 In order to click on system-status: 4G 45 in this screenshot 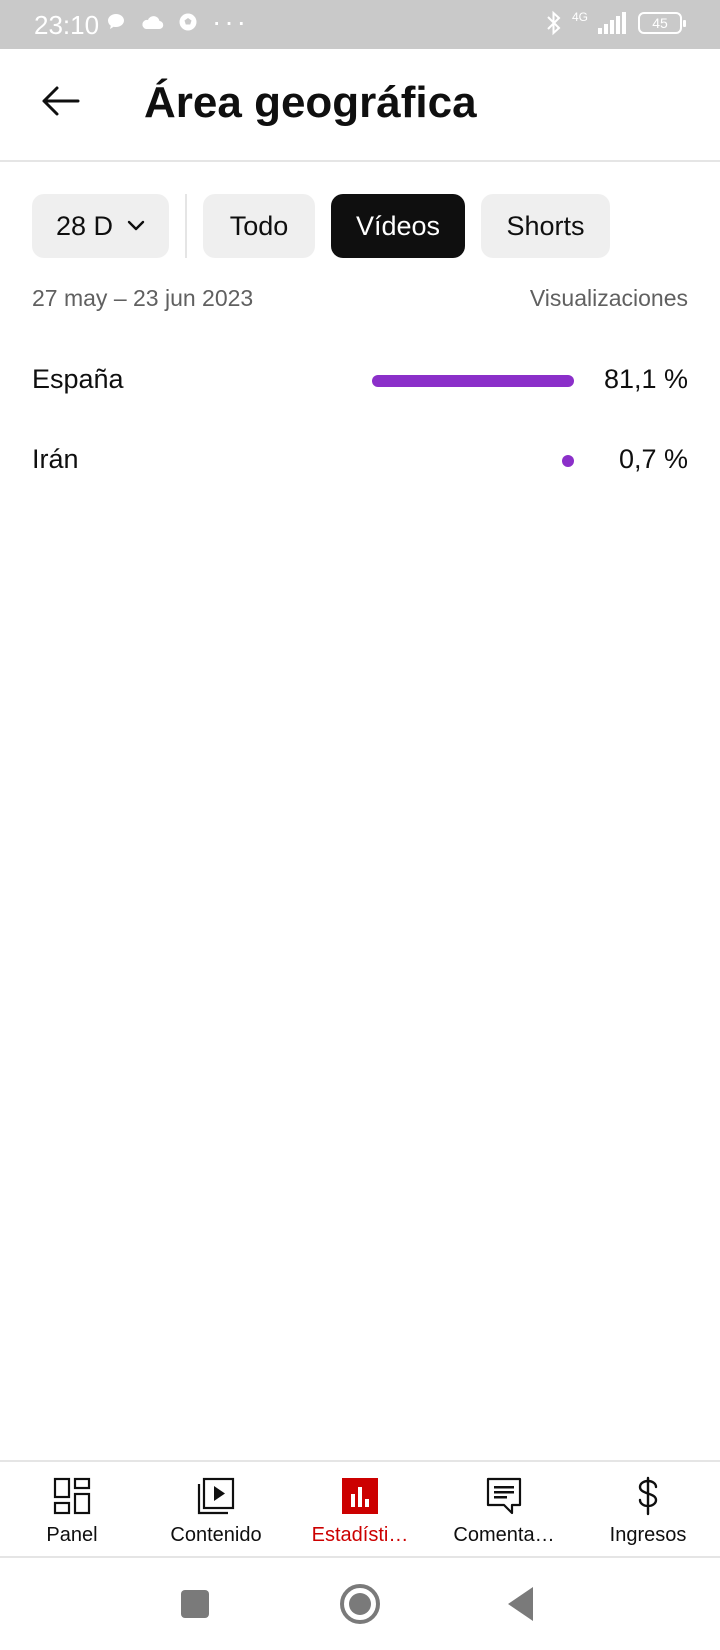, I will do `click(616, 23)`.